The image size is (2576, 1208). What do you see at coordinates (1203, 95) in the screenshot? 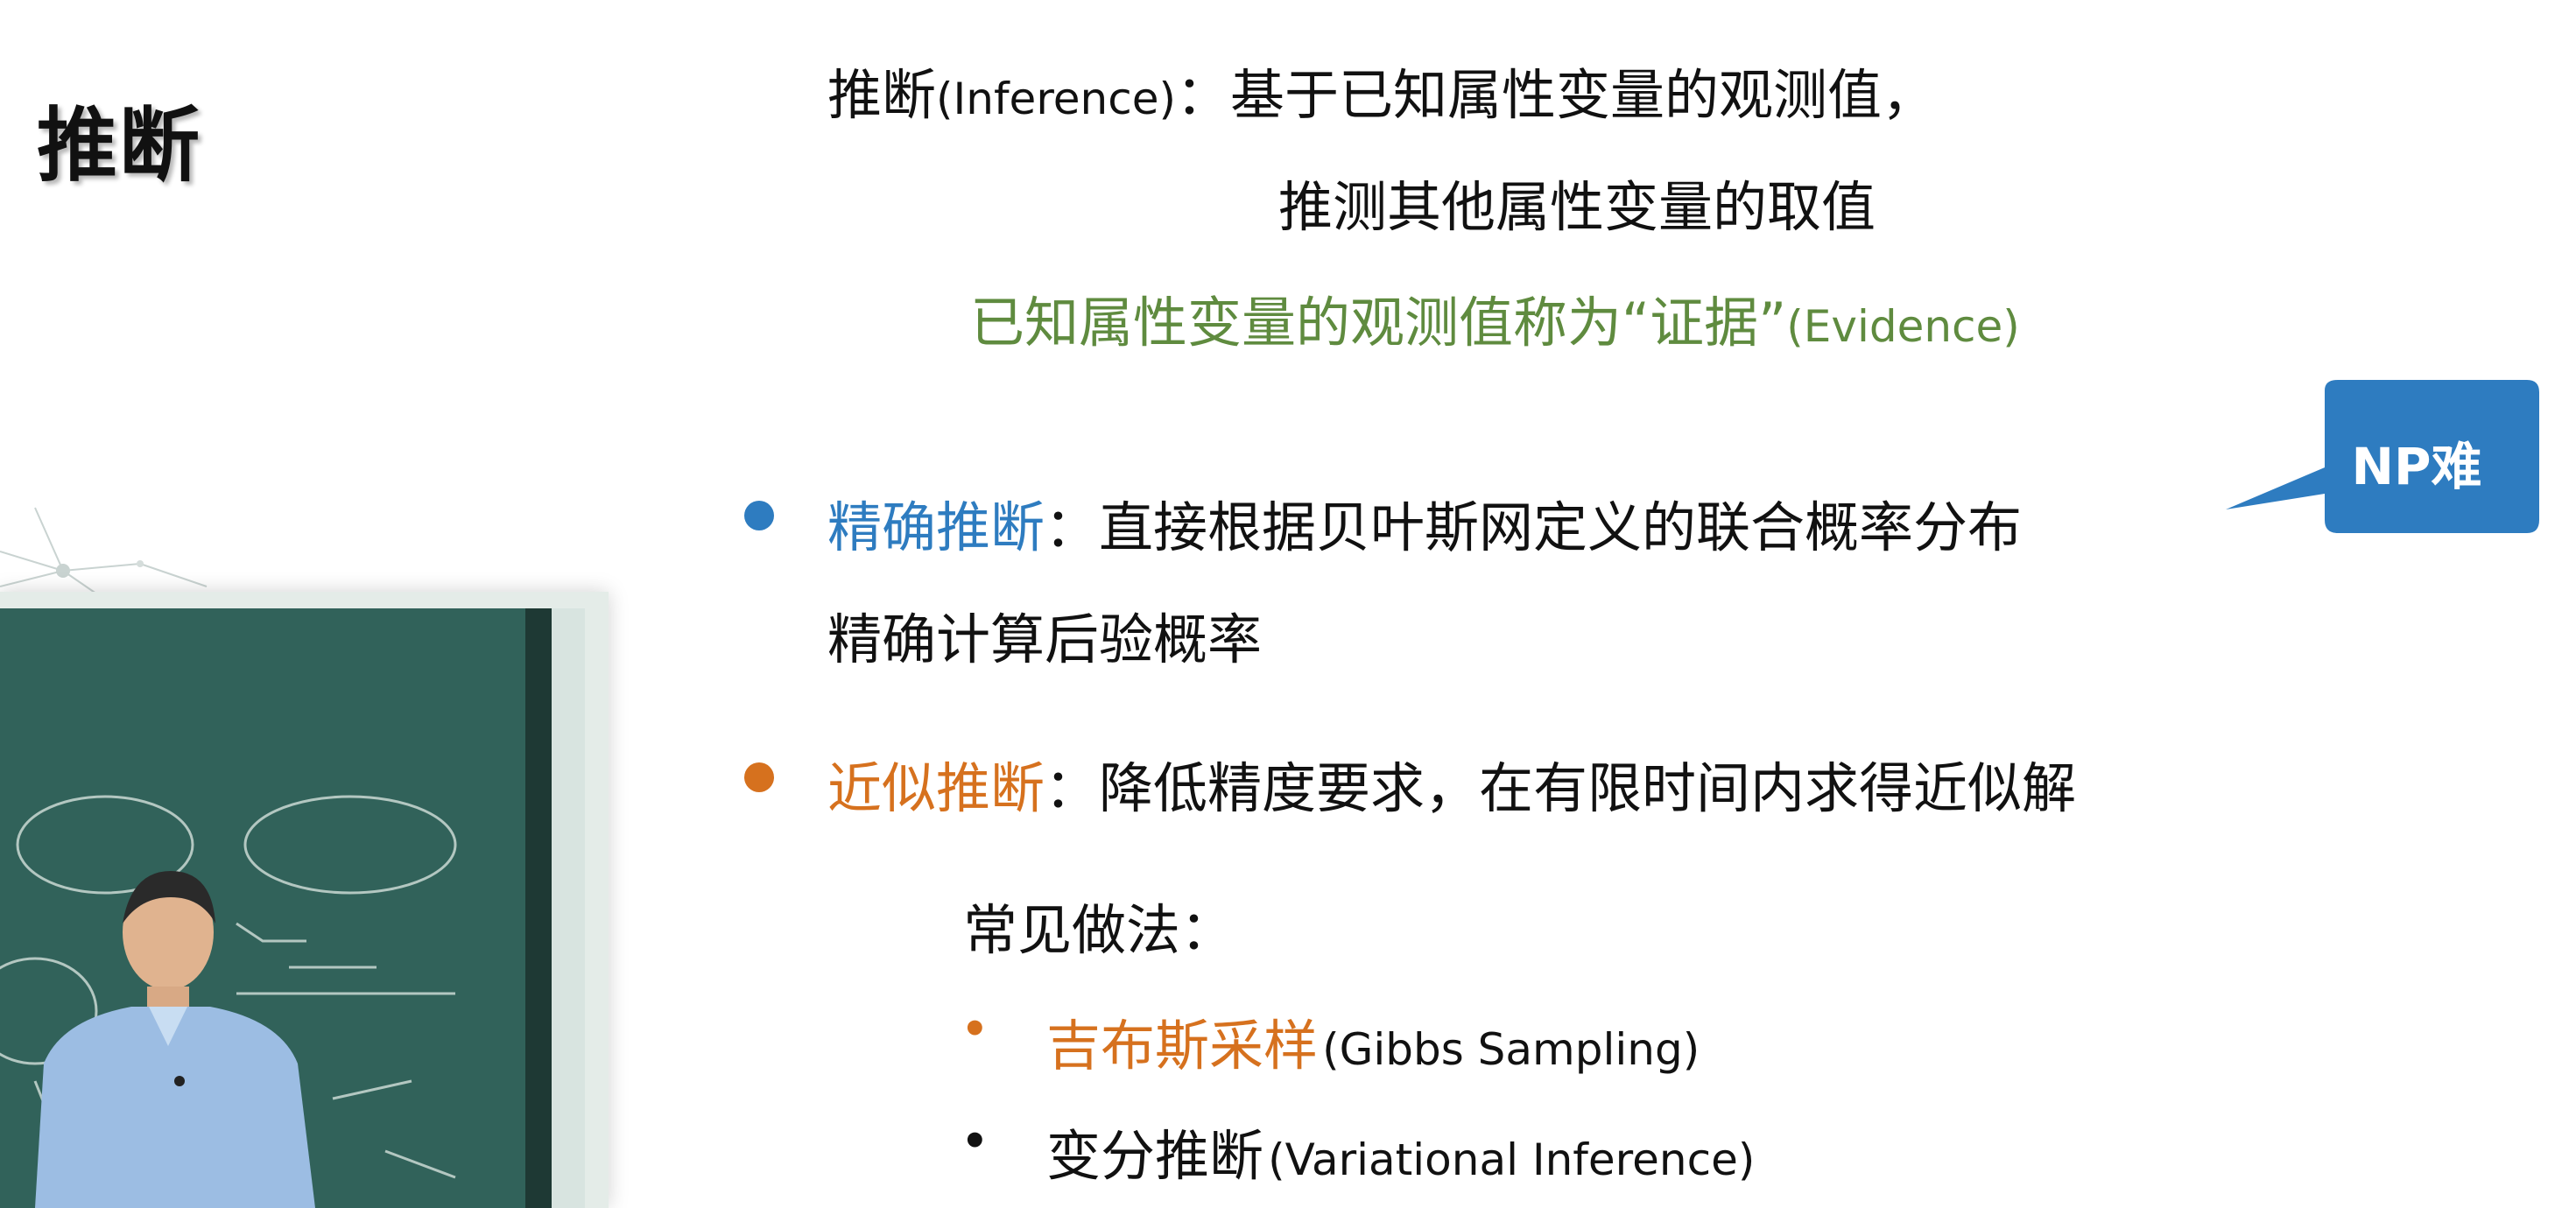
I see `inference-colon: ：` at bounding box center [1203, 95].